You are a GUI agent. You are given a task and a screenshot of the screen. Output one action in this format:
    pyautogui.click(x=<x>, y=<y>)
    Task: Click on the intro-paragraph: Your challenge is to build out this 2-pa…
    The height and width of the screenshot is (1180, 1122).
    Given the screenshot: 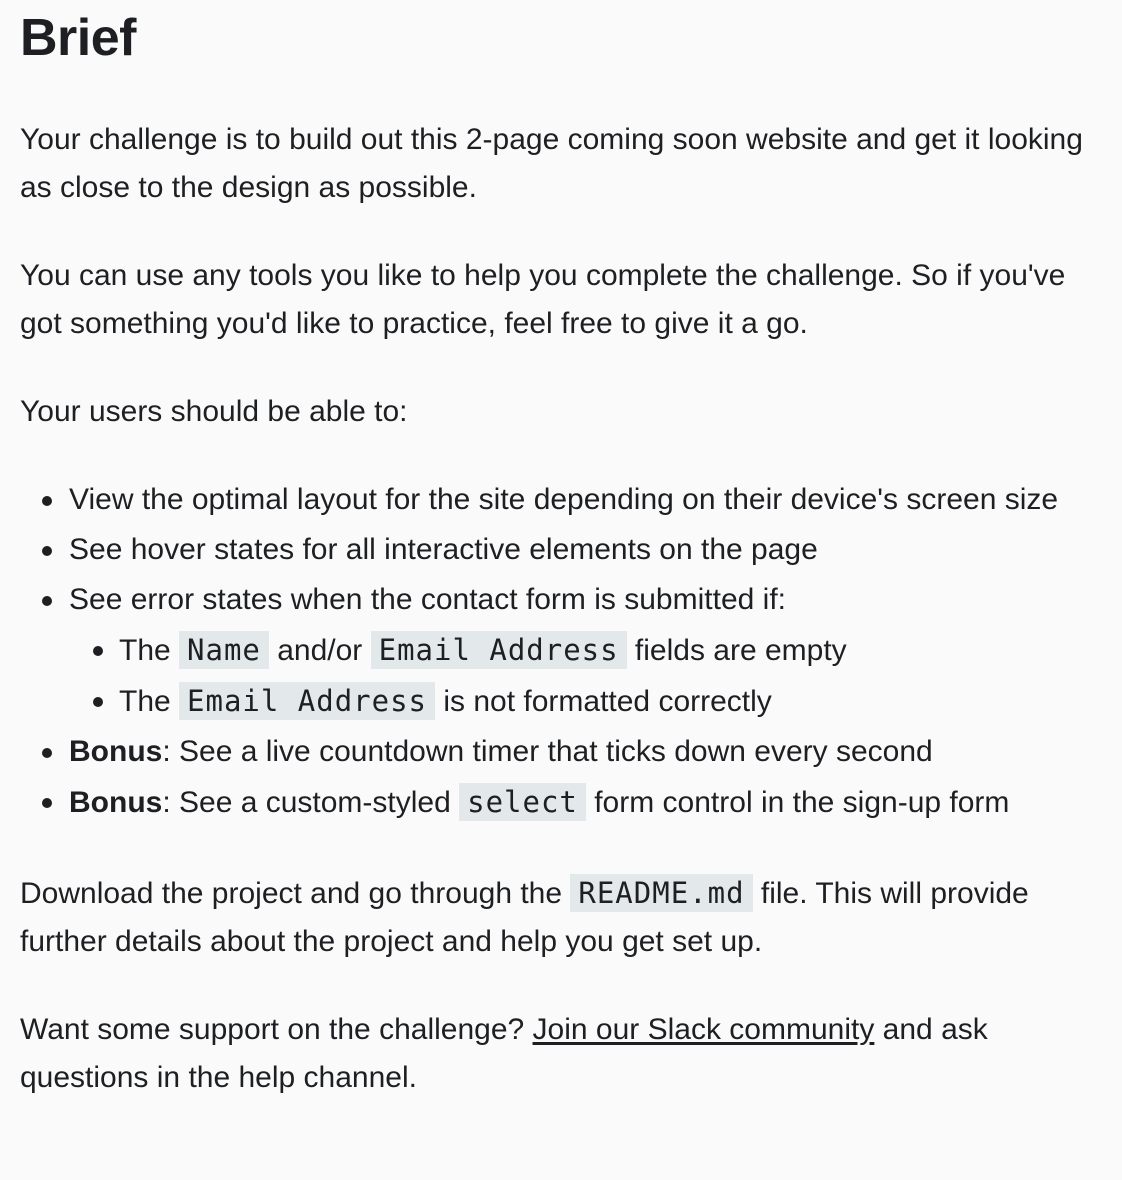 What is the action you would take?
    pyautogui.click(x=551, y=163)
    